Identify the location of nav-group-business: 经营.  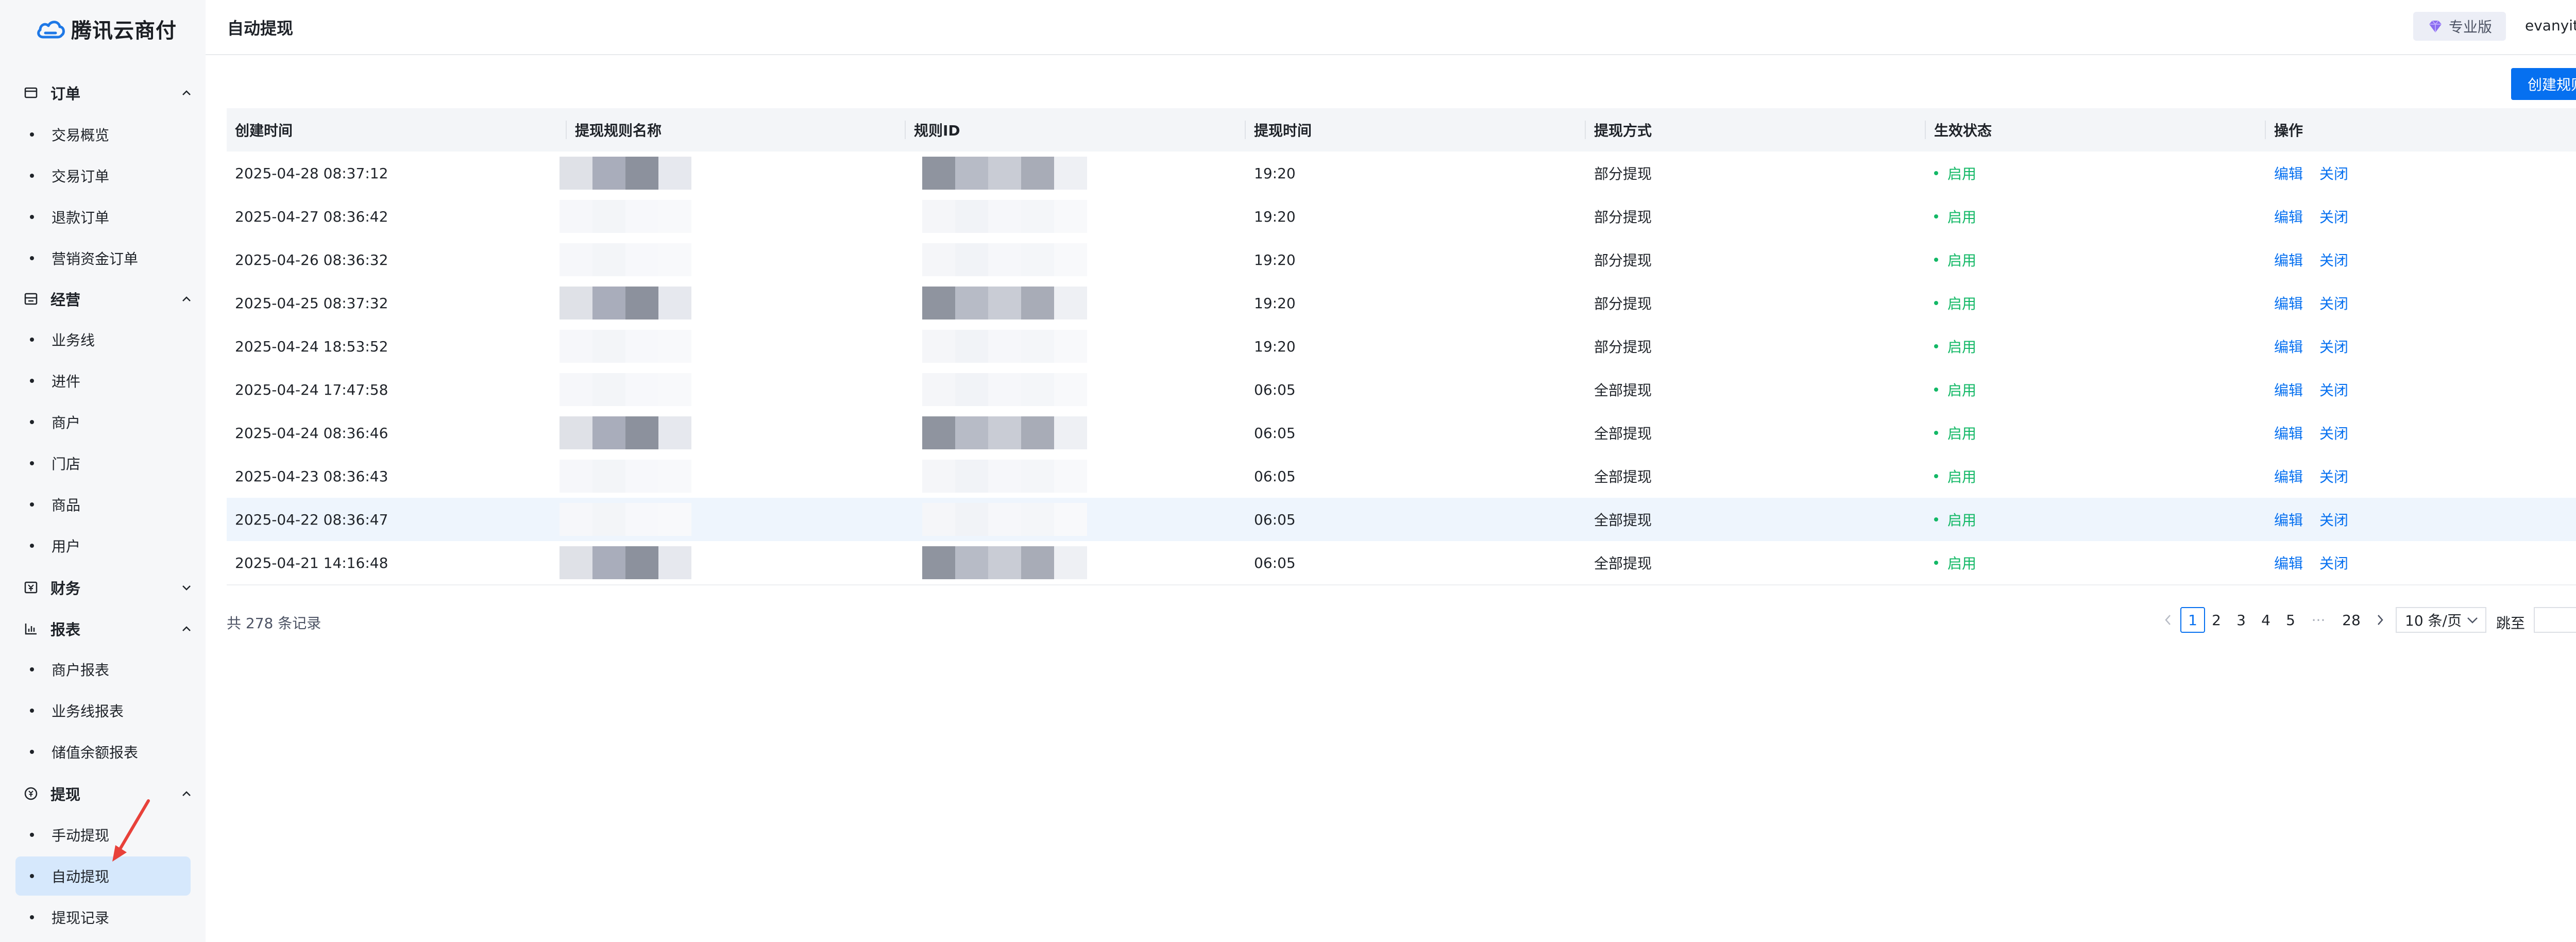
(108, 298).